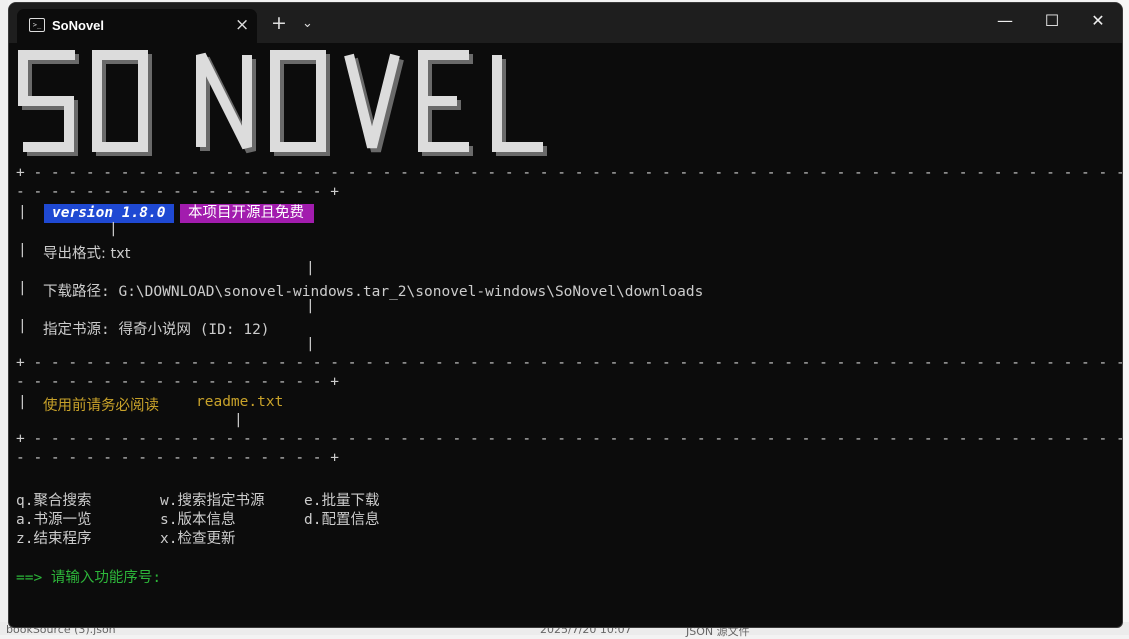 The image size is (1129, 639). I want to click on title-bar: >_ SoNovel × + ⌄ — ☐ ✕, so click(565, 23).